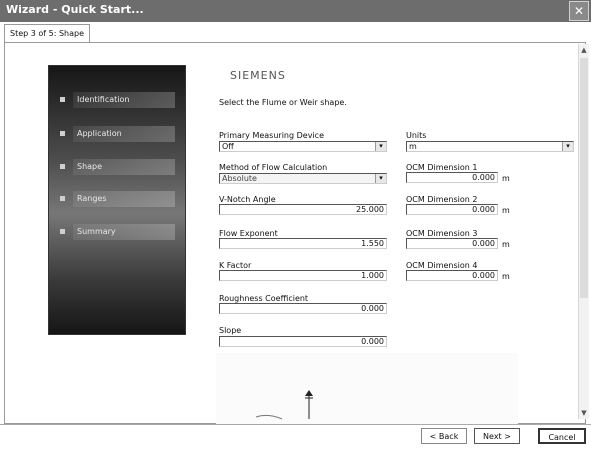 This screenshot has height=452, width=591. What do you see at coordinates (283, 102) in the screenshot?
I see `instruction-text: Select the Flume or Weir shape.` at bounding box center [283, 102].